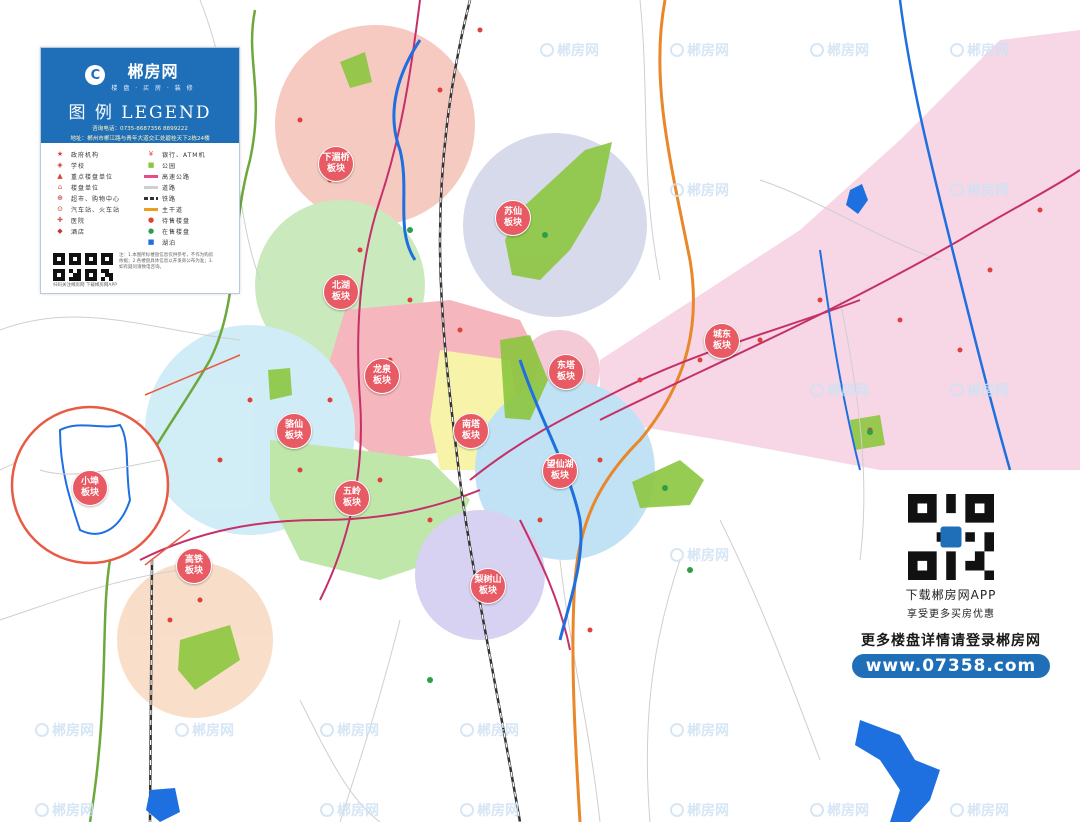  Describe the element at coordinates (60, 187) in the screenshot. I see `house-icon: ⌂` at that location.